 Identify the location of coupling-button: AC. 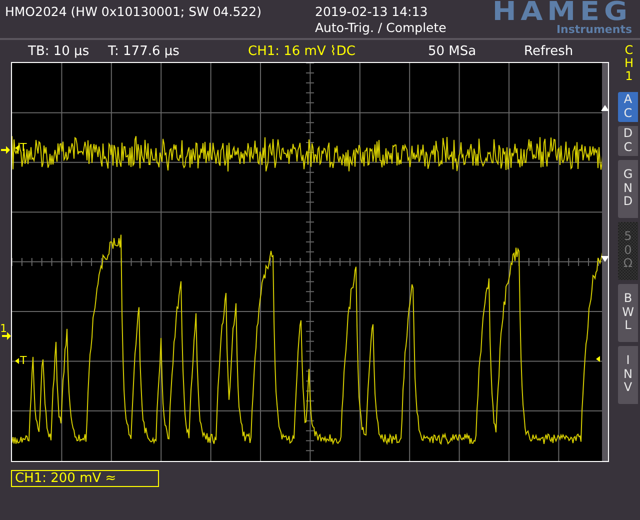
(628, 107).